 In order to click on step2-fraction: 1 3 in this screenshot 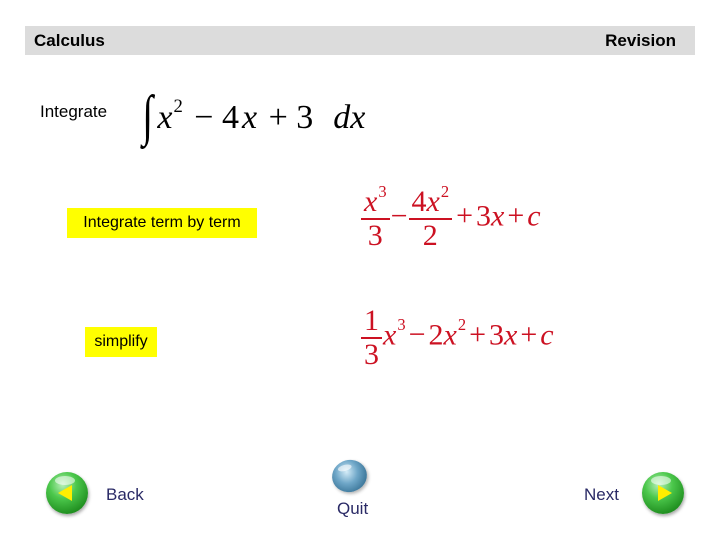, I will do `click(371, 337)`.